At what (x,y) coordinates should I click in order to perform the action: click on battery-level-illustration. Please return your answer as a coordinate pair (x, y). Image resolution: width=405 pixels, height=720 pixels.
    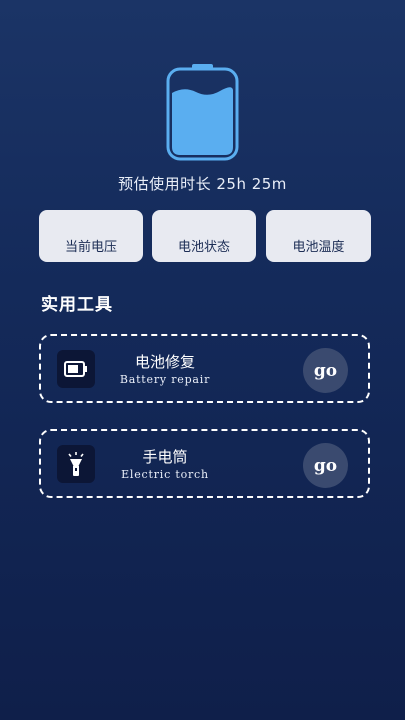
    Looking at the image, I should click on (202, 112).